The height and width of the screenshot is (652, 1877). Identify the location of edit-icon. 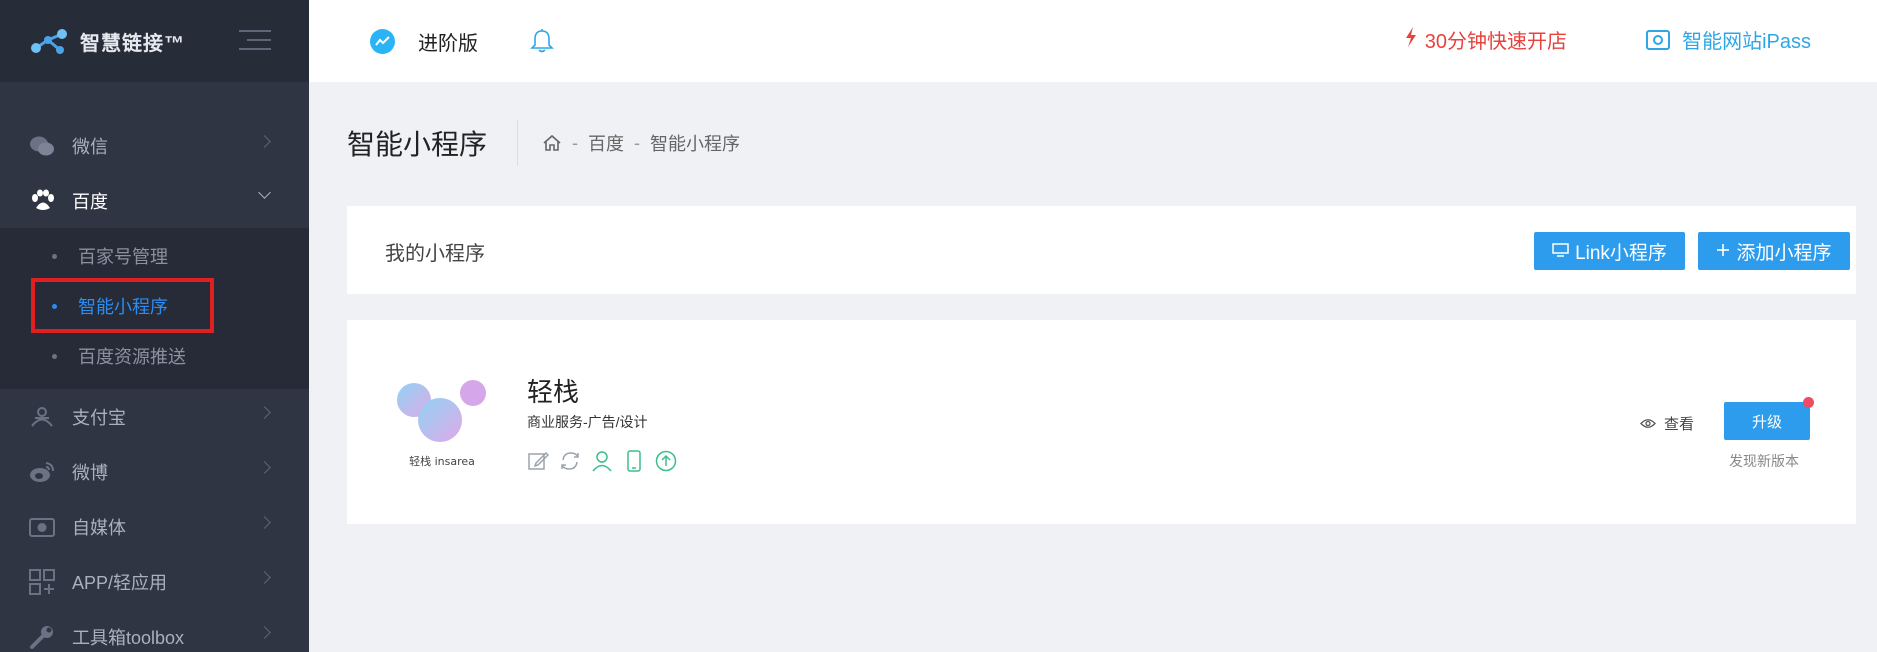
(538, 461).